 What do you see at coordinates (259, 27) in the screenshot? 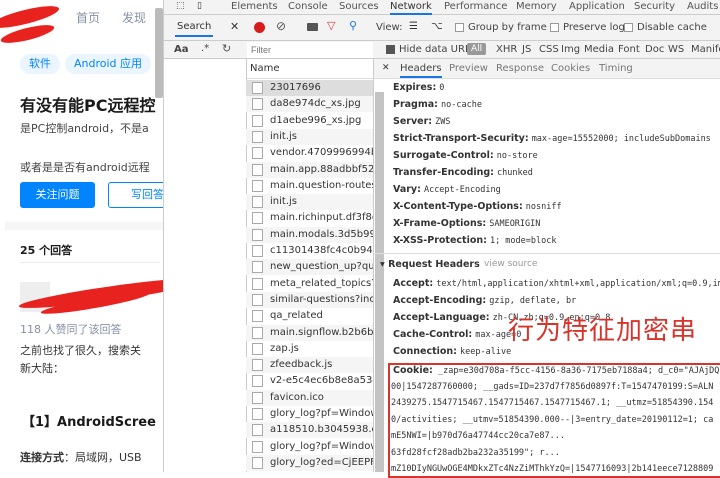
I see `record-icon` at bounding box center [259, 27].